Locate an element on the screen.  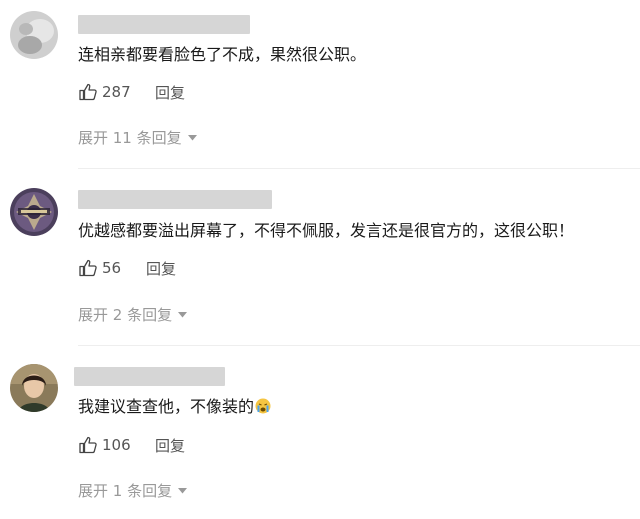
crying-face-icon is located at coordinates (263, 408).